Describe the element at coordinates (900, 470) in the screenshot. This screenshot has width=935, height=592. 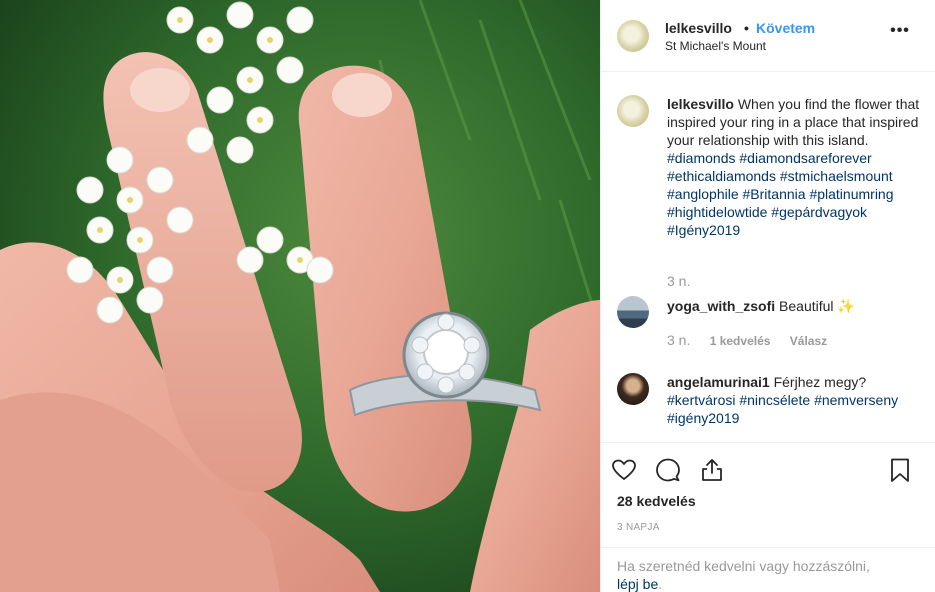
I see `bookmark-icon` at that location.